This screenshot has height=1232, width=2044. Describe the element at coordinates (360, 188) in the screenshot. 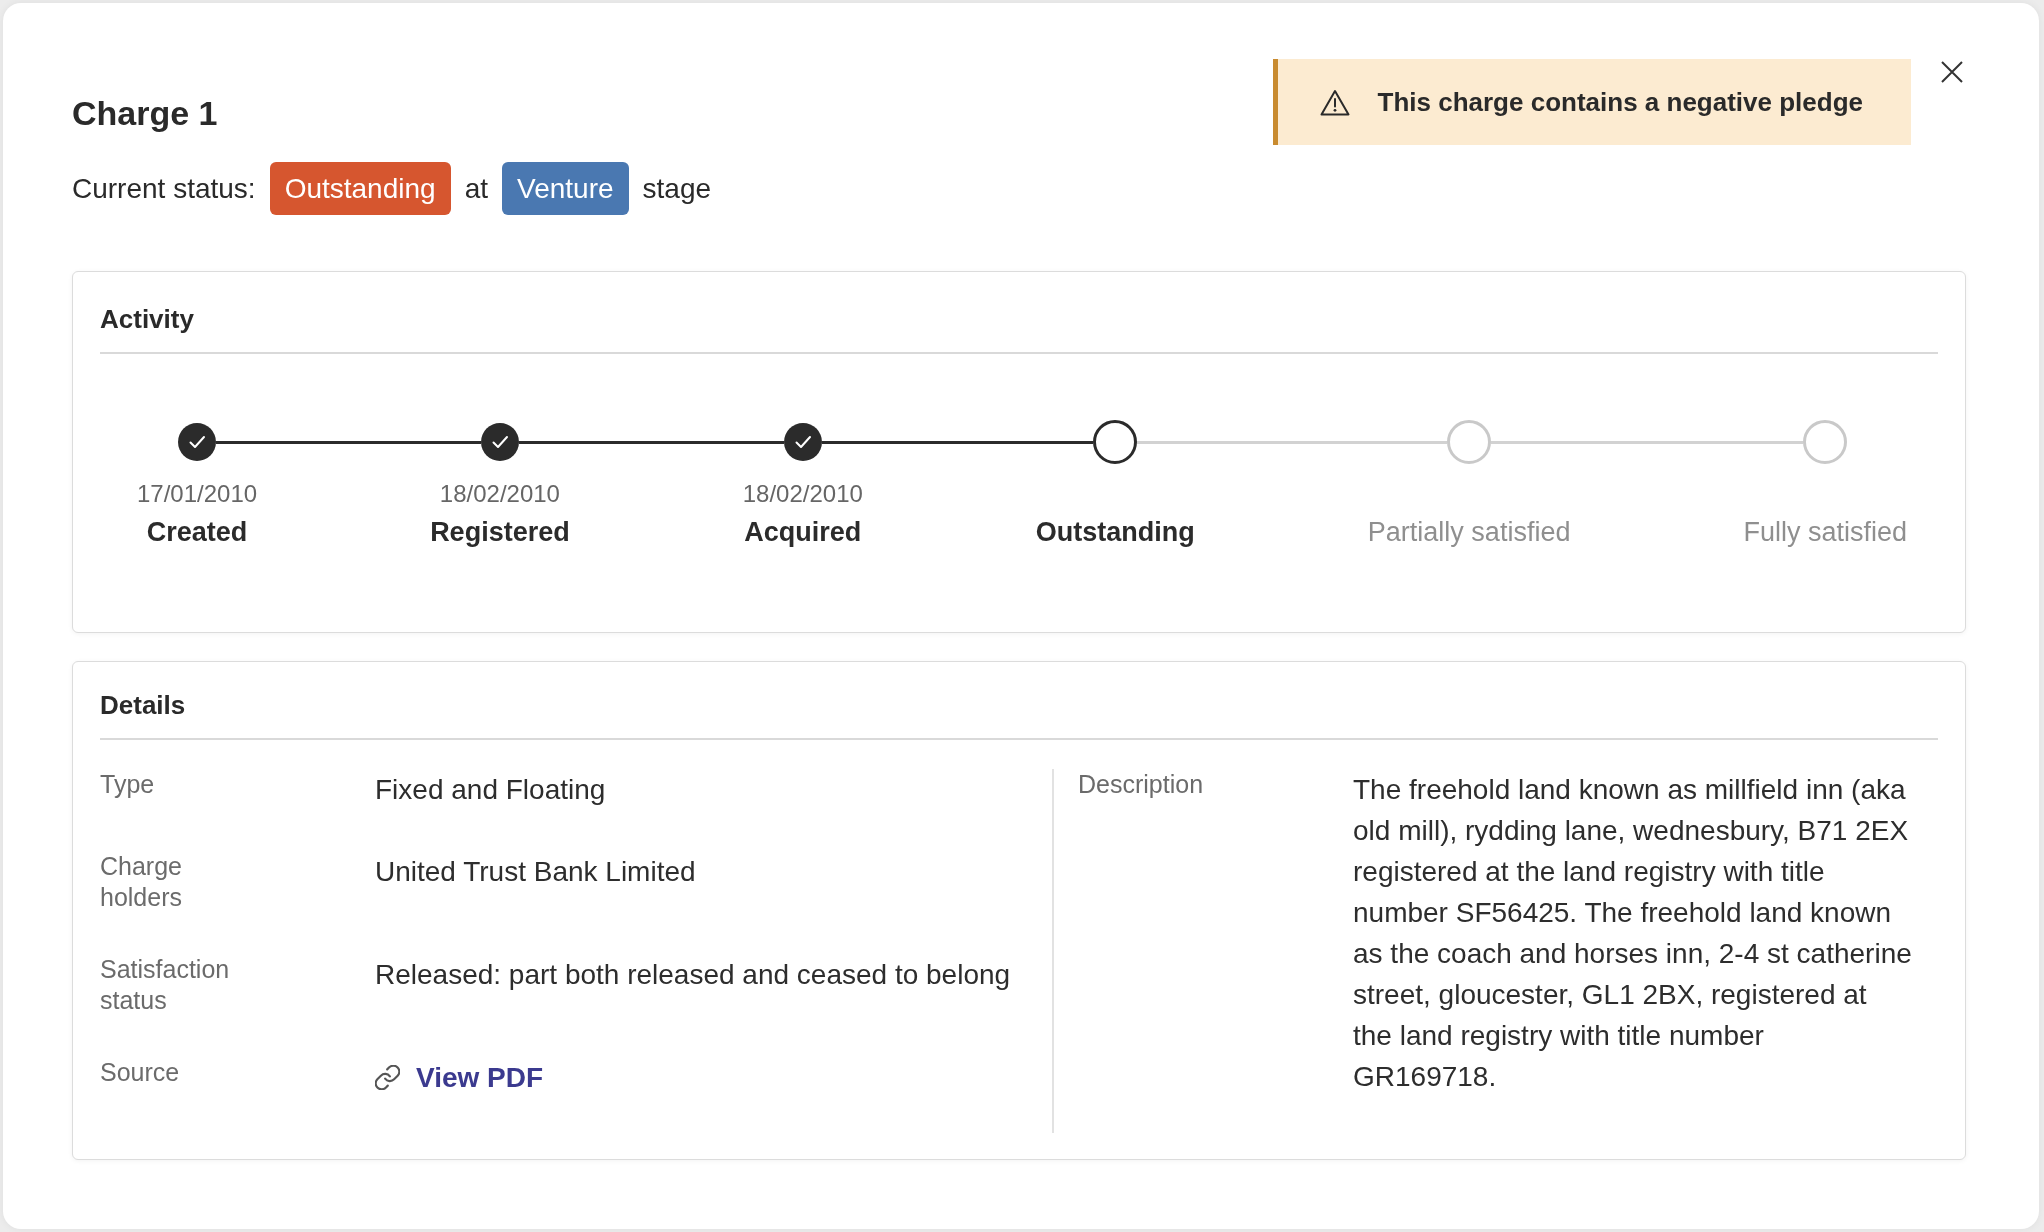

I see `status-badge: Outstanding` at that location.